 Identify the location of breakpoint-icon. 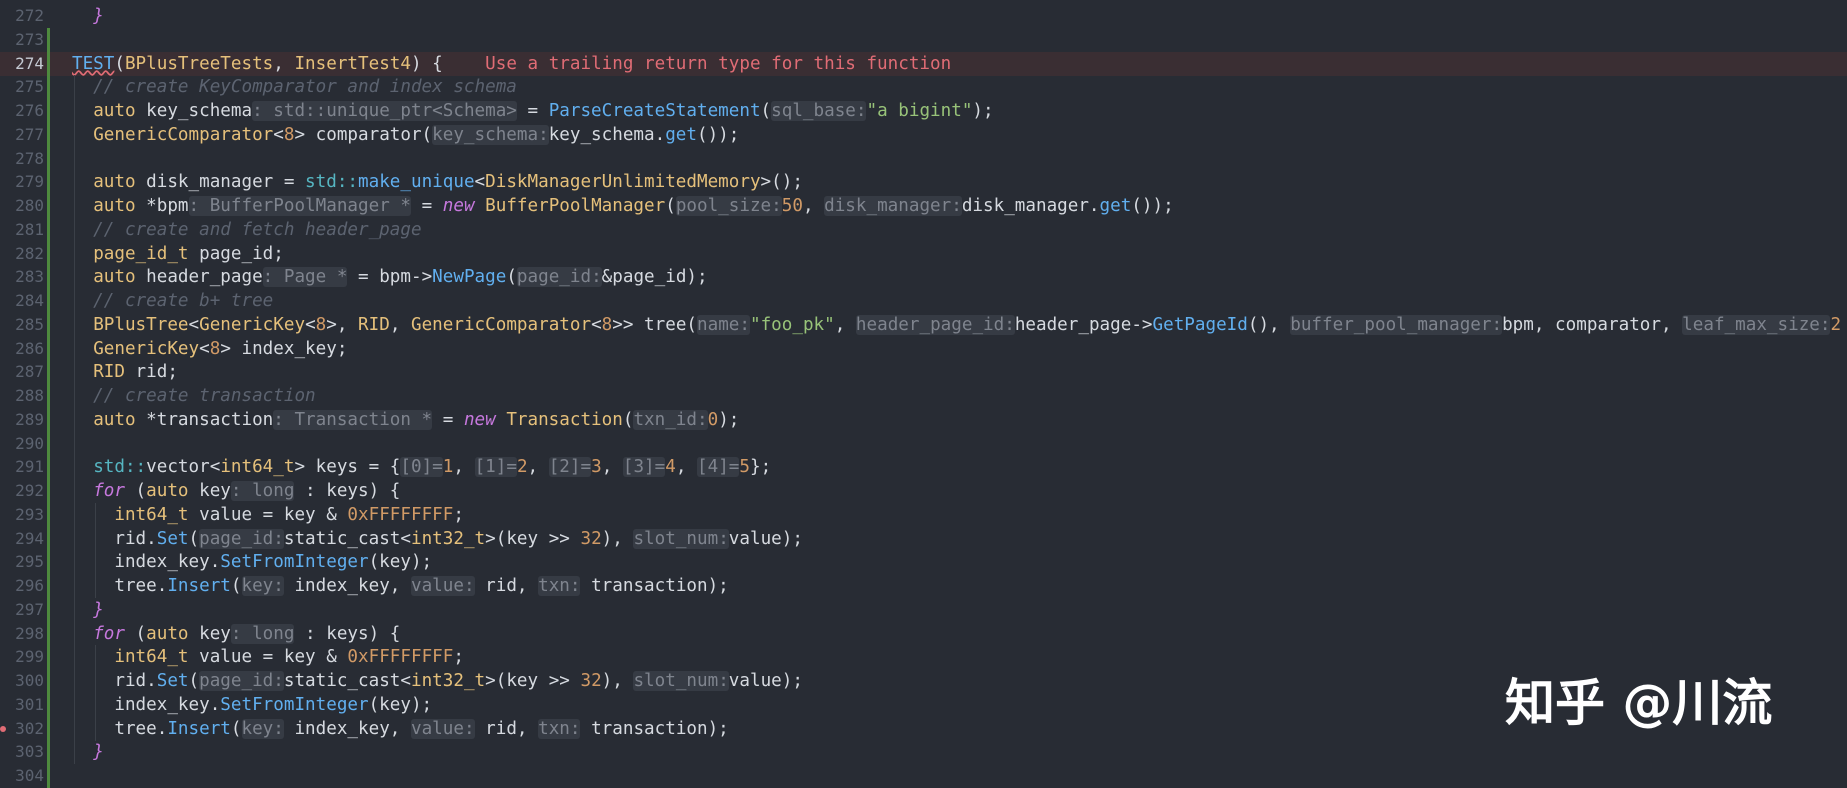
(3, 728).